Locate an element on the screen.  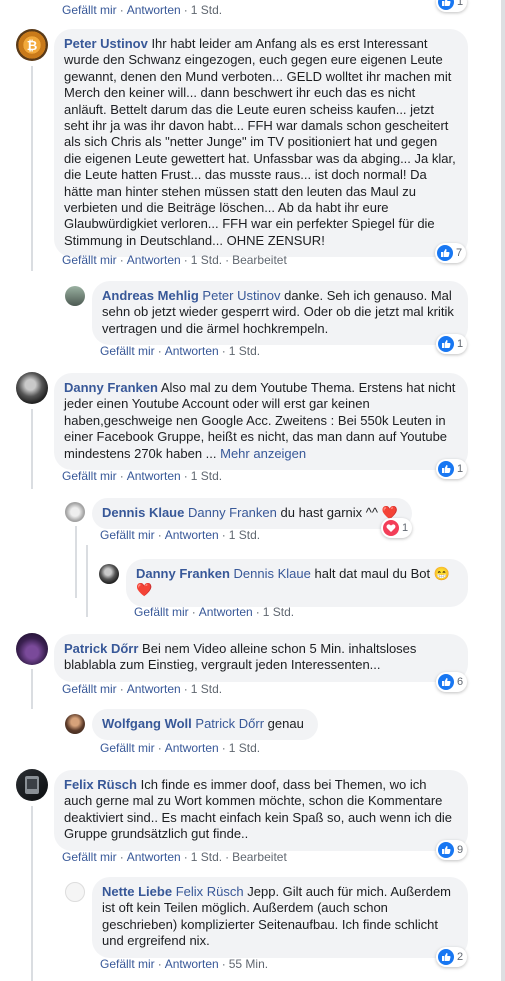
avatar-felix-ruesch is located at coordinates (32, 785).